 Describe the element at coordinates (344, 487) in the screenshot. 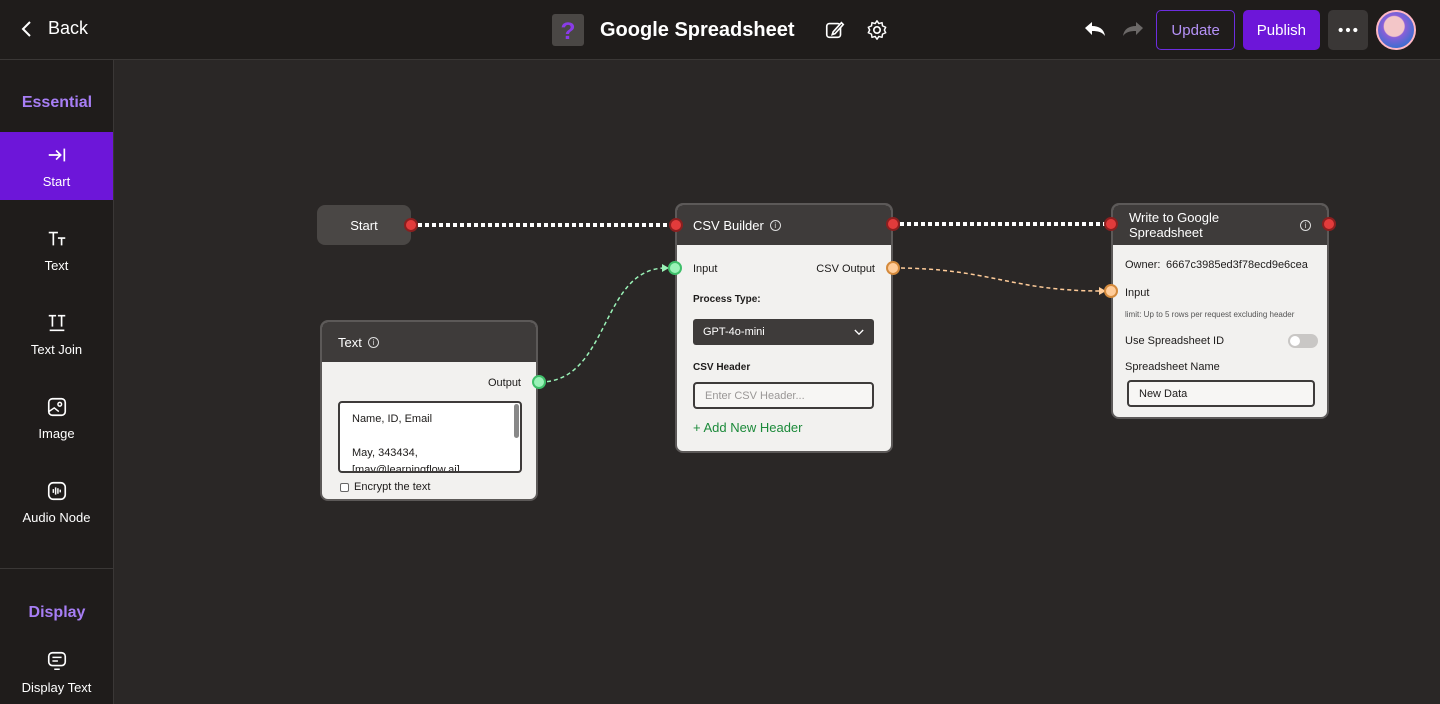

I see `encrypt-checkbox` at that location.